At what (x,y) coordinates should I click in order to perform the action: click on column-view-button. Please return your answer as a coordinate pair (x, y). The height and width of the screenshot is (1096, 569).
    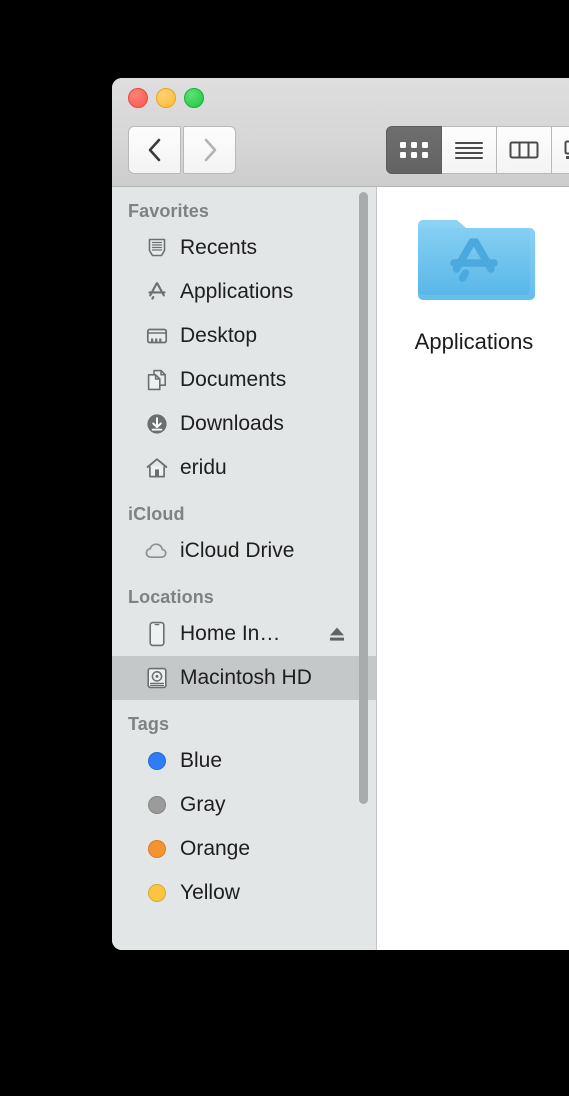
    Looking at the image, I should click on (524, 150).